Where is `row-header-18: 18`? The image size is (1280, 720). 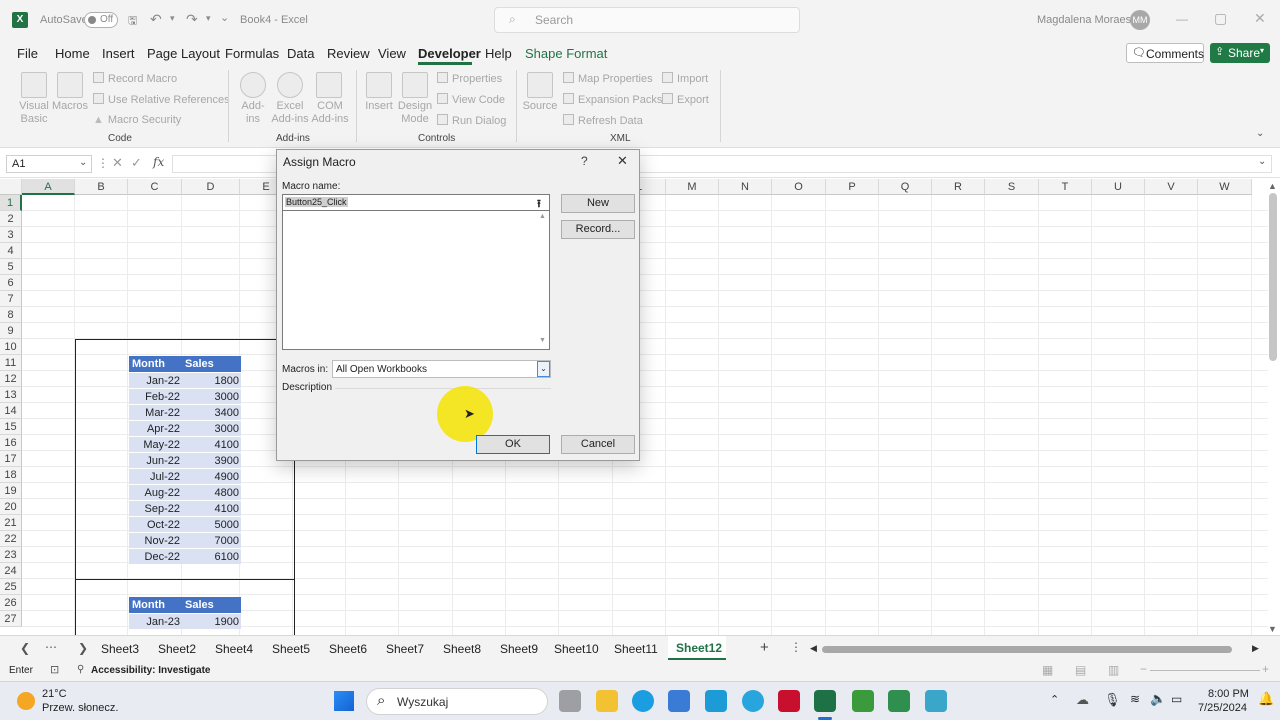 row-header-18: 18 is located at coordinates (11, 475).